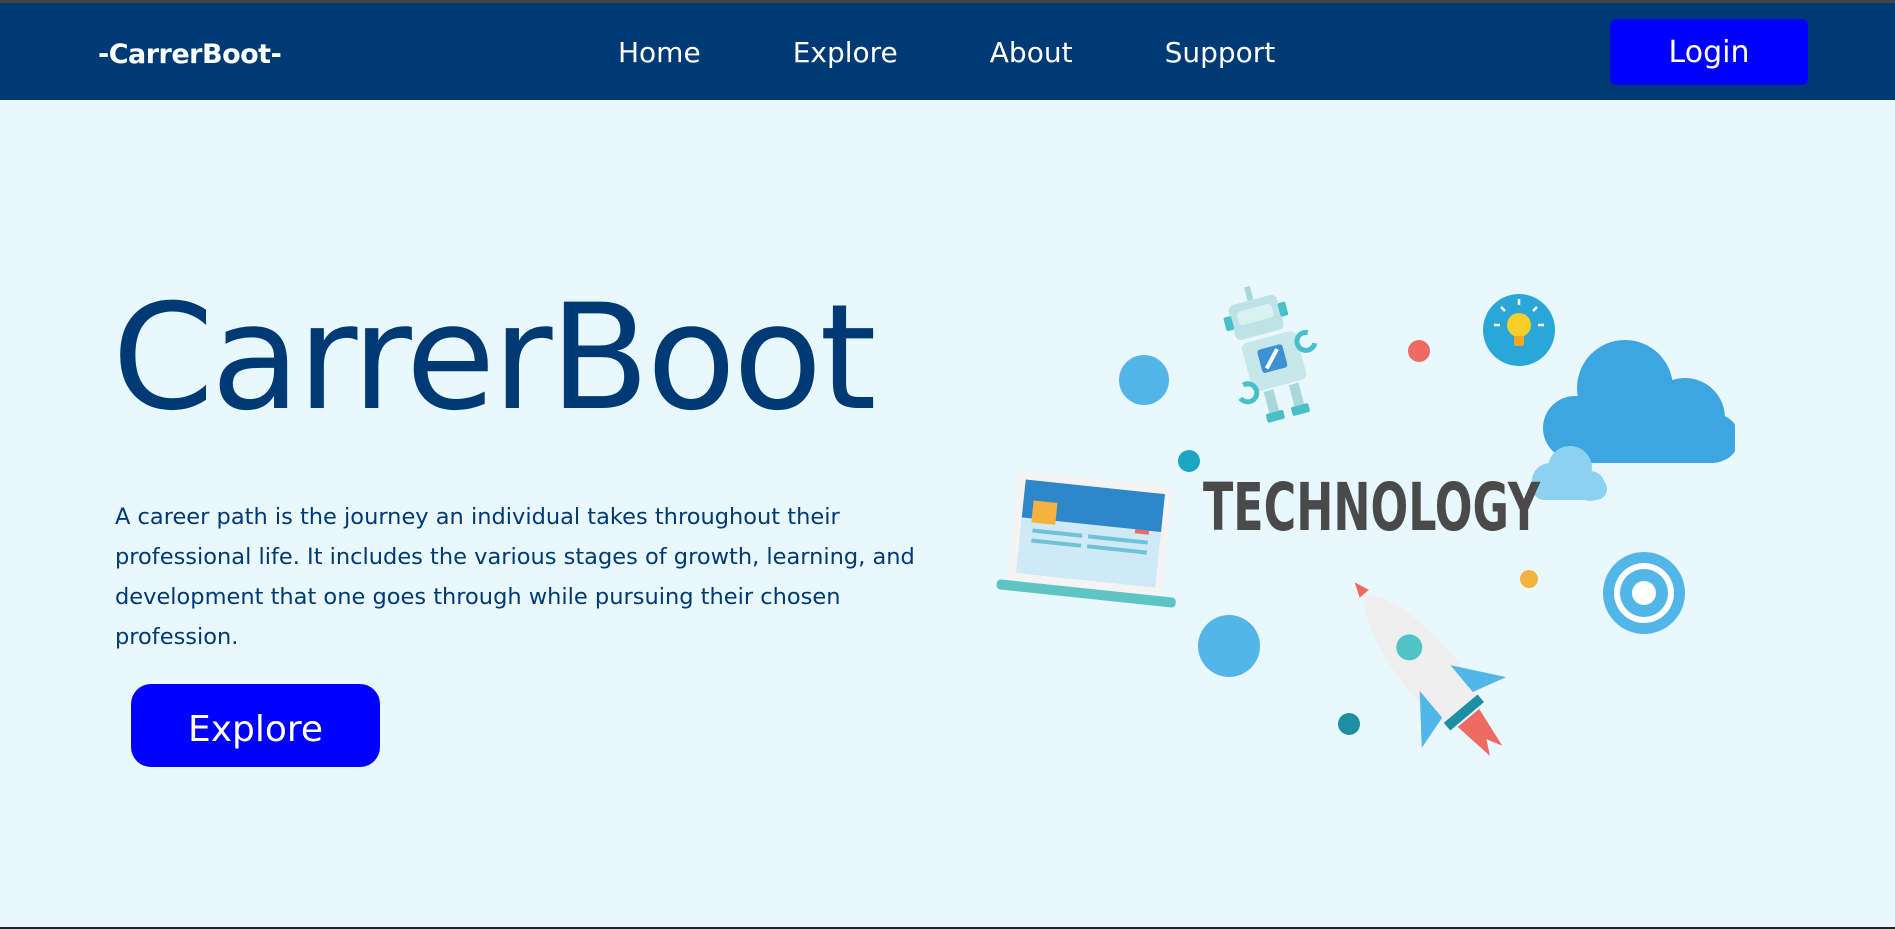 This screenshot has width=1895, height=929. I want to click on laptop-icon, so click(1086, 539).